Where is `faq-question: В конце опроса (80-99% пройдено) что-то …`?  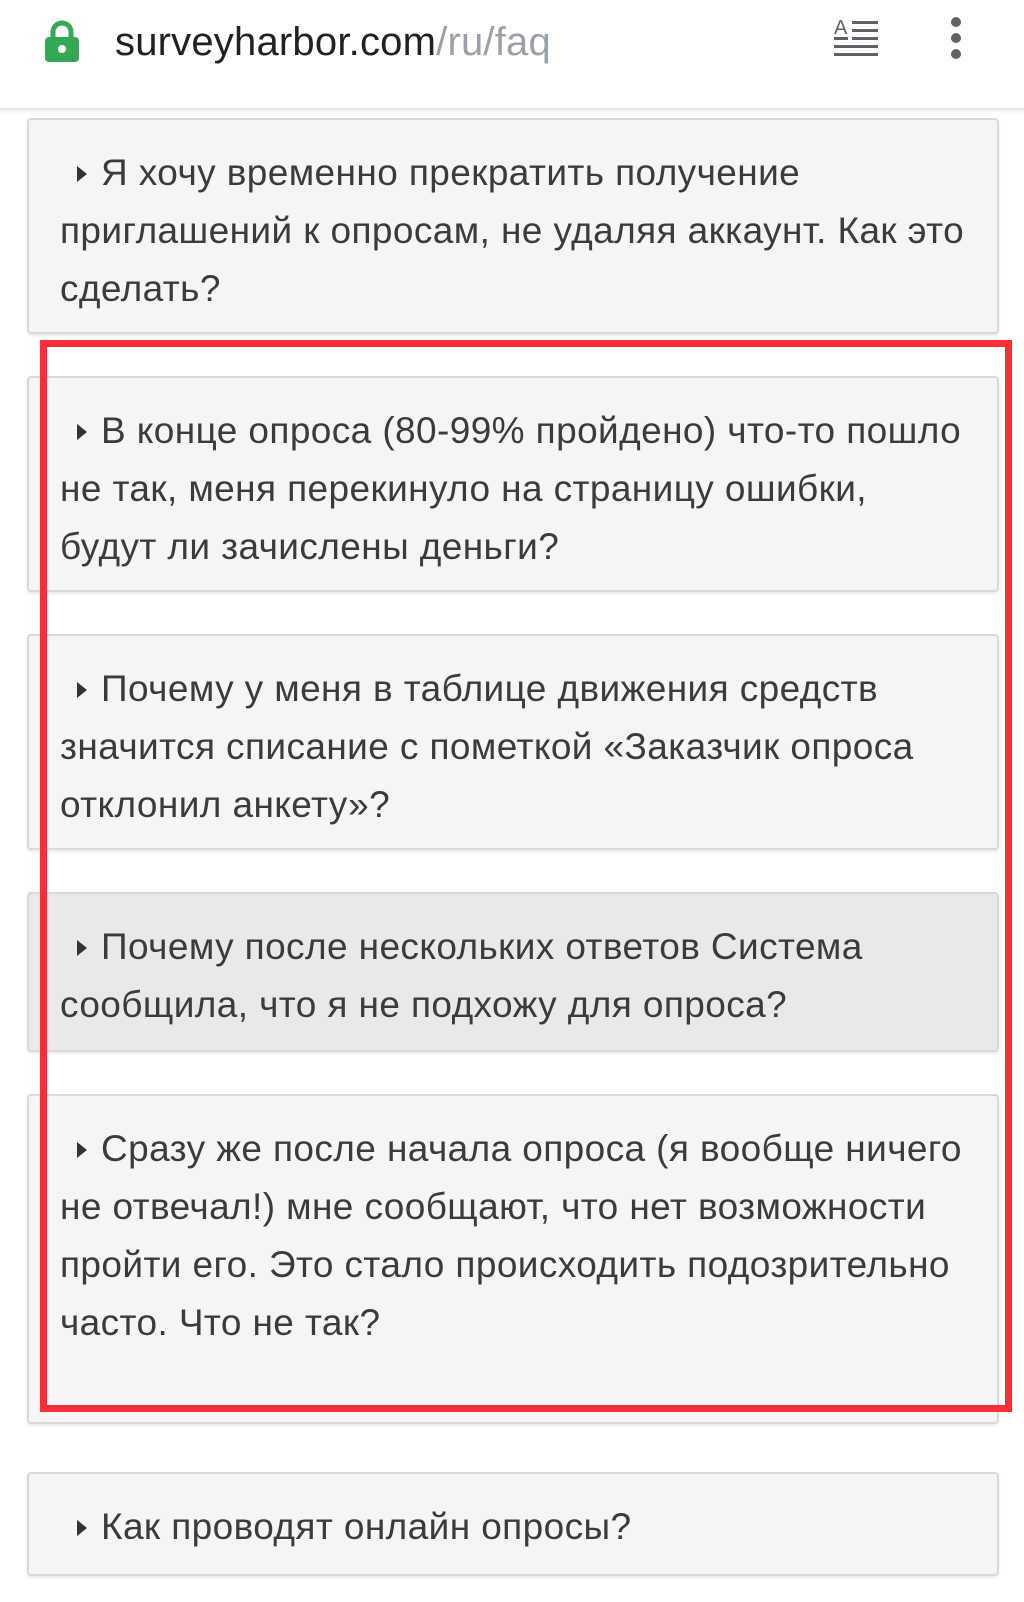 faq-question: В конце опроса (80-99% пройдено) что-то … is located at coordinates (511, 488).